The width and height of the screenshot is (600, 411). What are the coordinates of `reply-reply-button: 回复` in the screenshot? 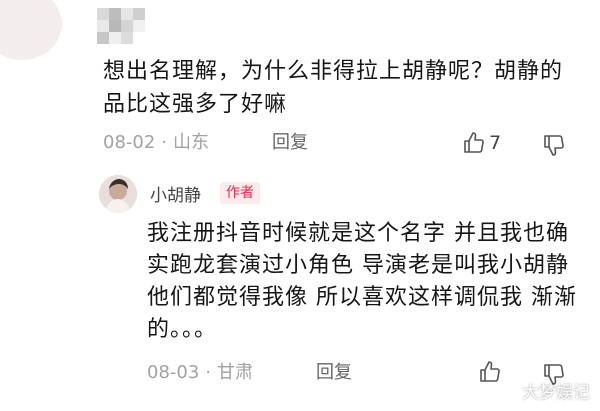 It's located at (334, 373).